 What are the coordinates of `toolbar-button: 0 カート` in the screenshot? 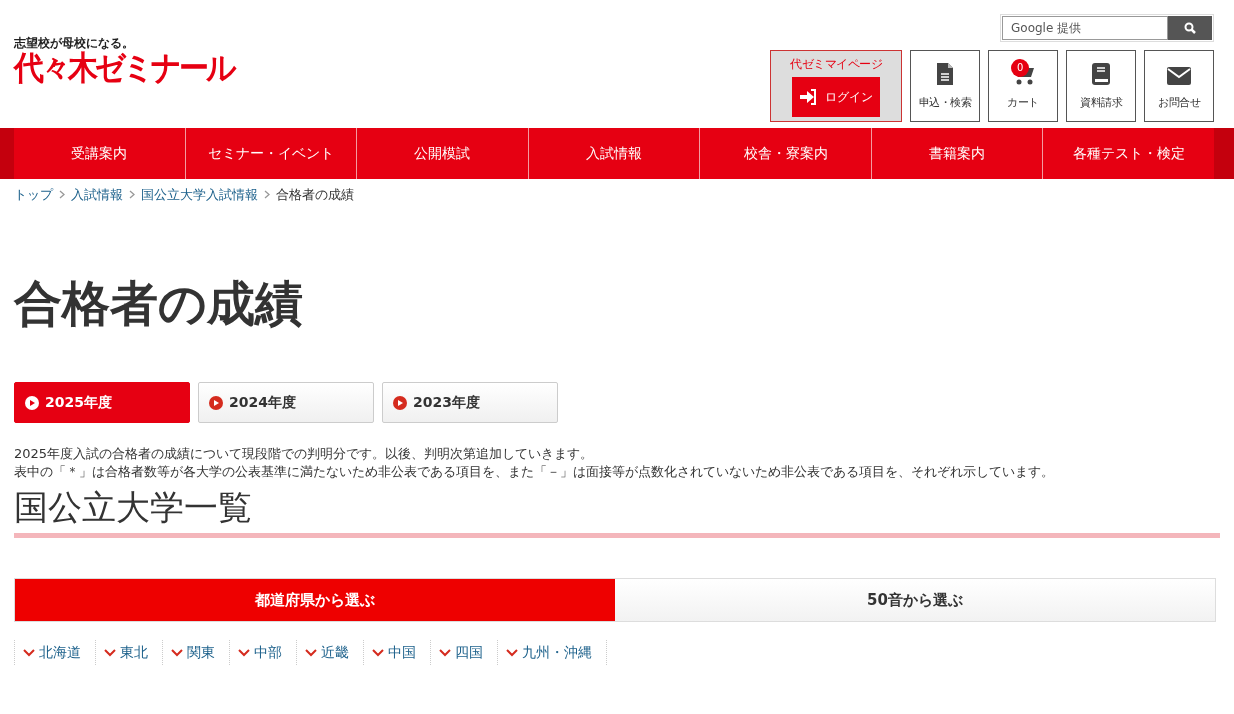 It's located at (1023, 86).